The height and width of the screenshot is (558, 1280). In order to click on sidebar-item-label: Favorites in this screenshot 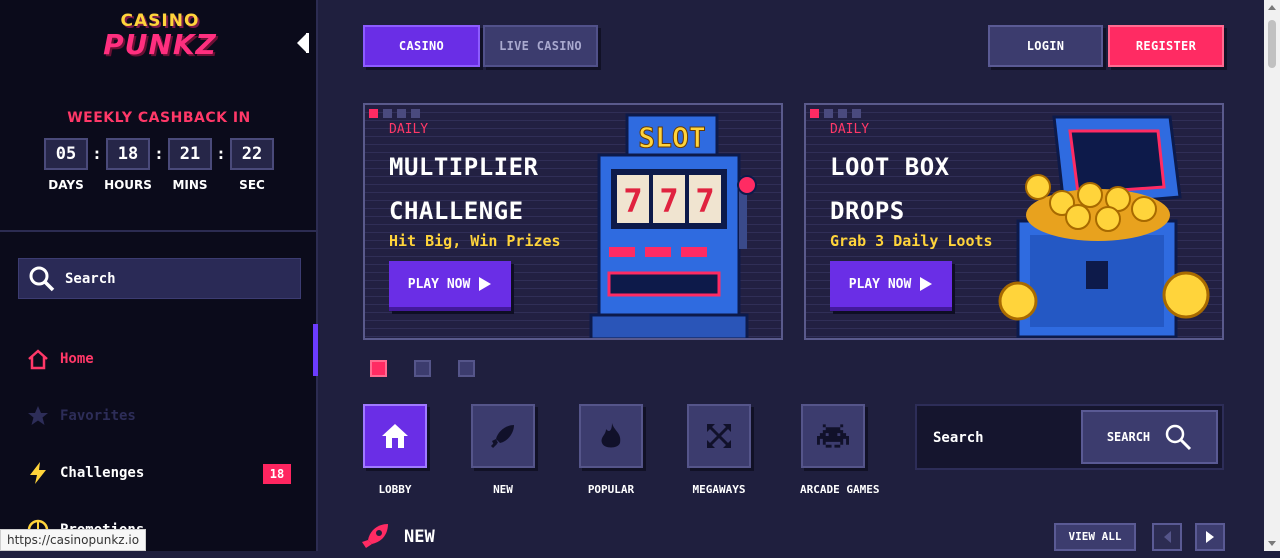, I will do `click(98, 415)`.